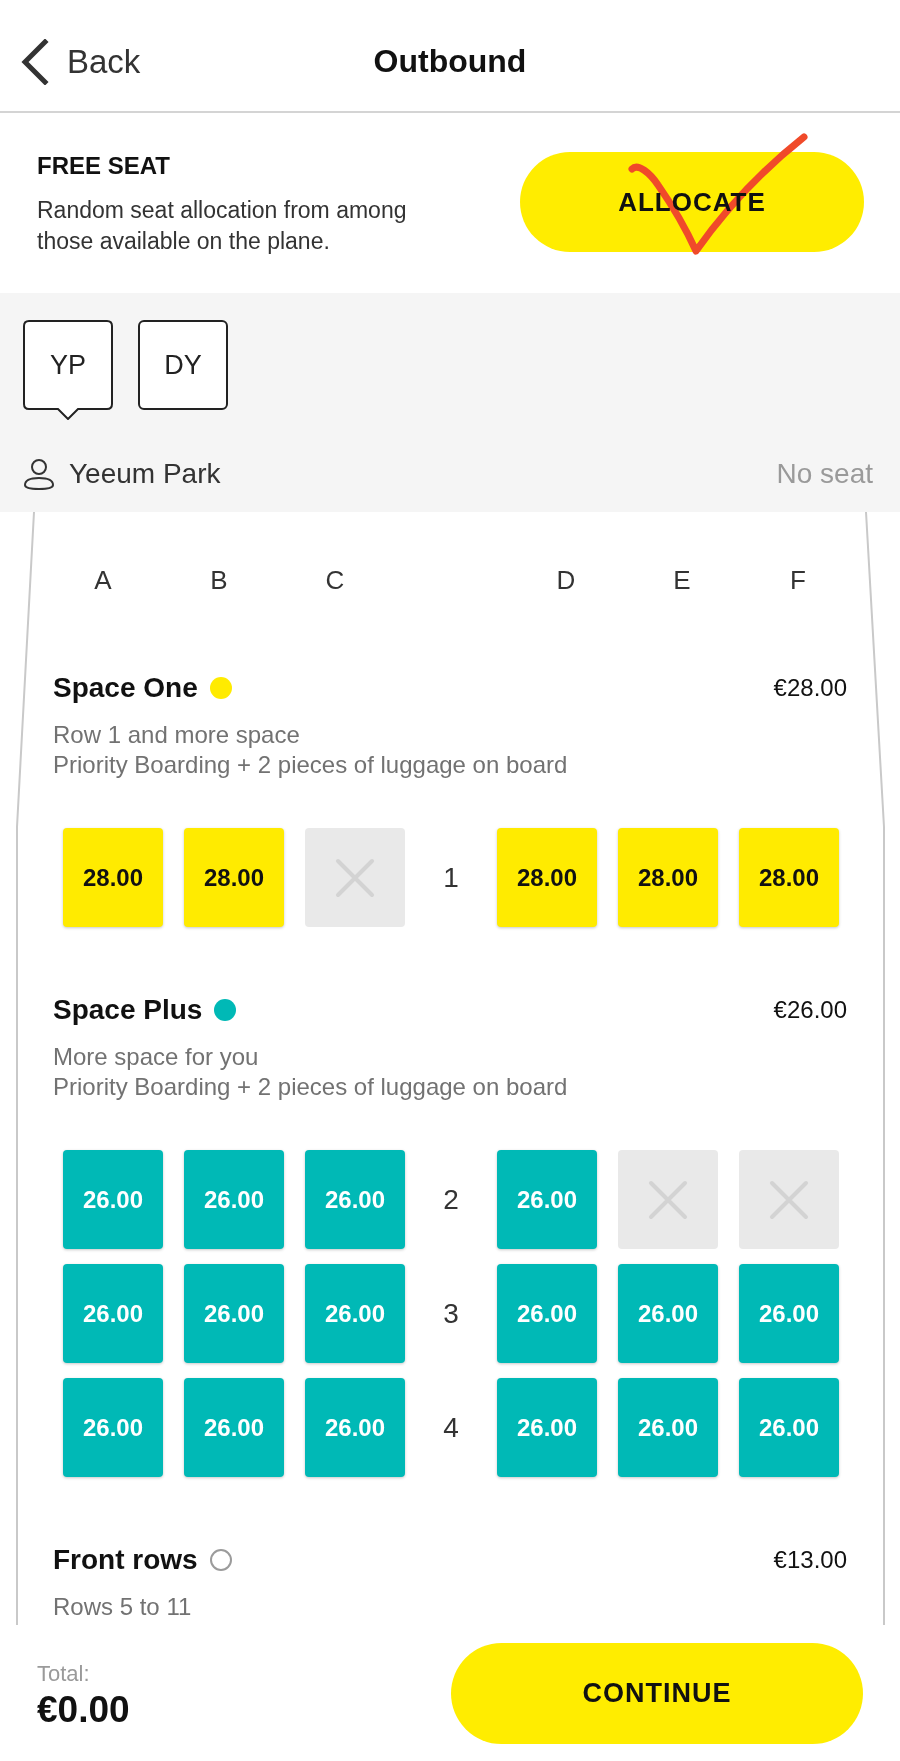  Describe the element at coordinates (103, 580) in the screenshot. I see `column-letter: A` at that location.